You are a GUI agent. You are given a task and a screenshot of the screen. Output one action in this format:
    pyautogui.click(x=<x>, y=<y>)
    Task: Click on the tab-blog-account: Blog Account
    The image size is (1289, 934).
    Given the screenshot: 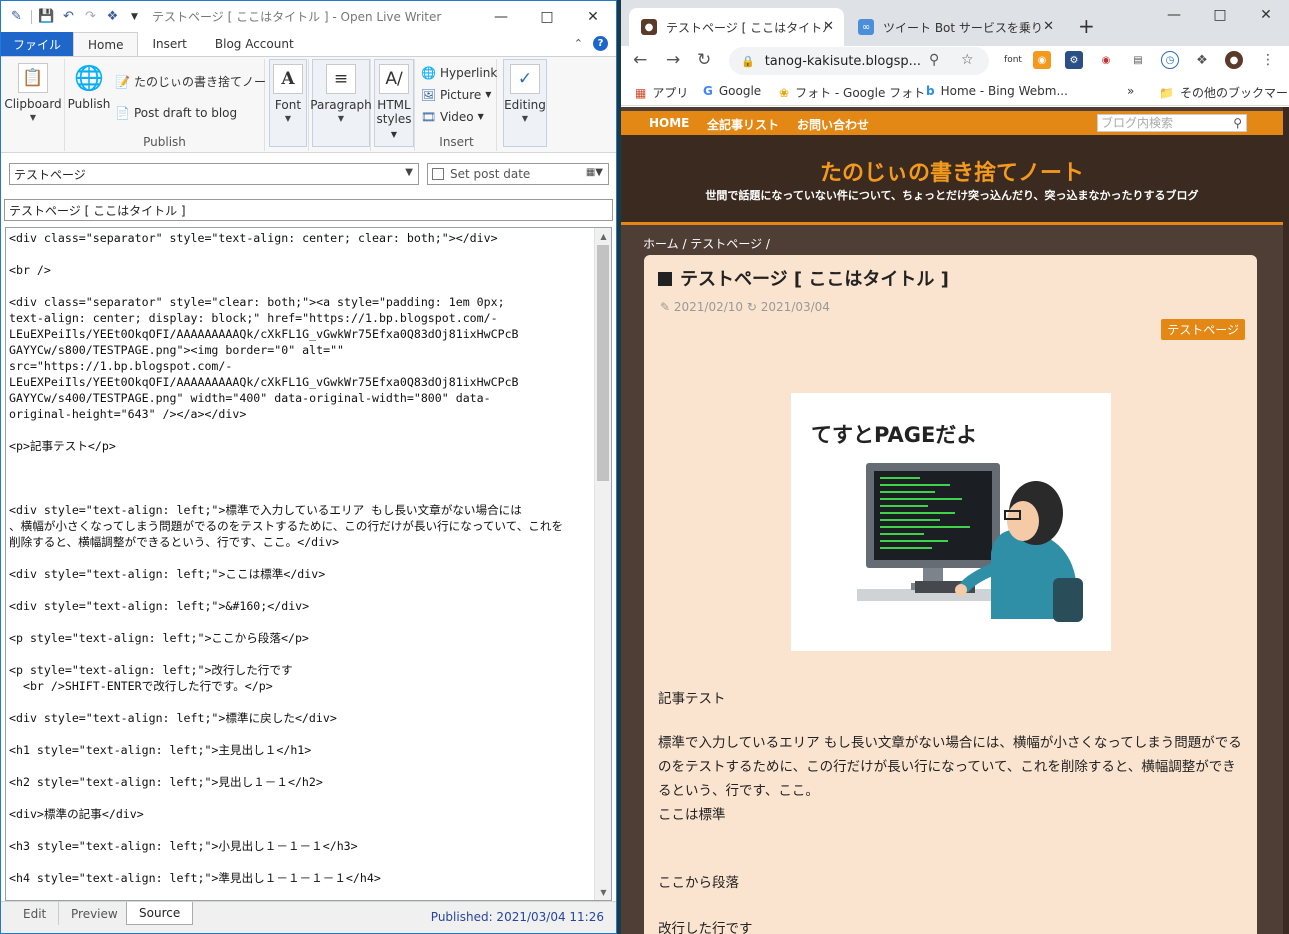 What is the action you would take?
    pyautogui.click(x=254, y=44)
    